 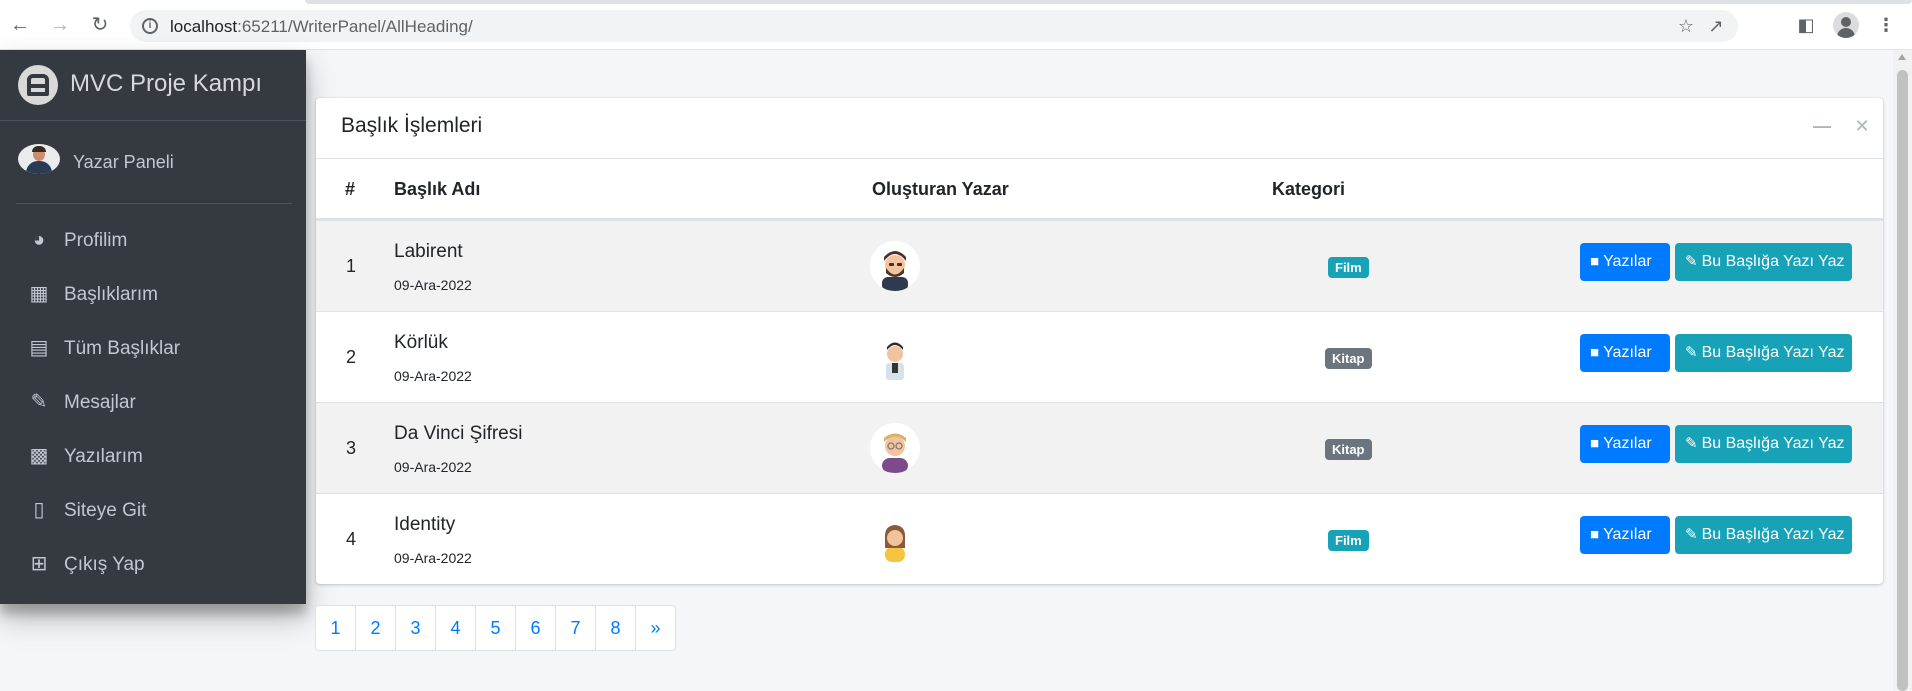 What do you see at coordinates (166, 83) in the screenshot?
I see `brand-text: MVC Proje Kampı` at bounding box center [166, 83].